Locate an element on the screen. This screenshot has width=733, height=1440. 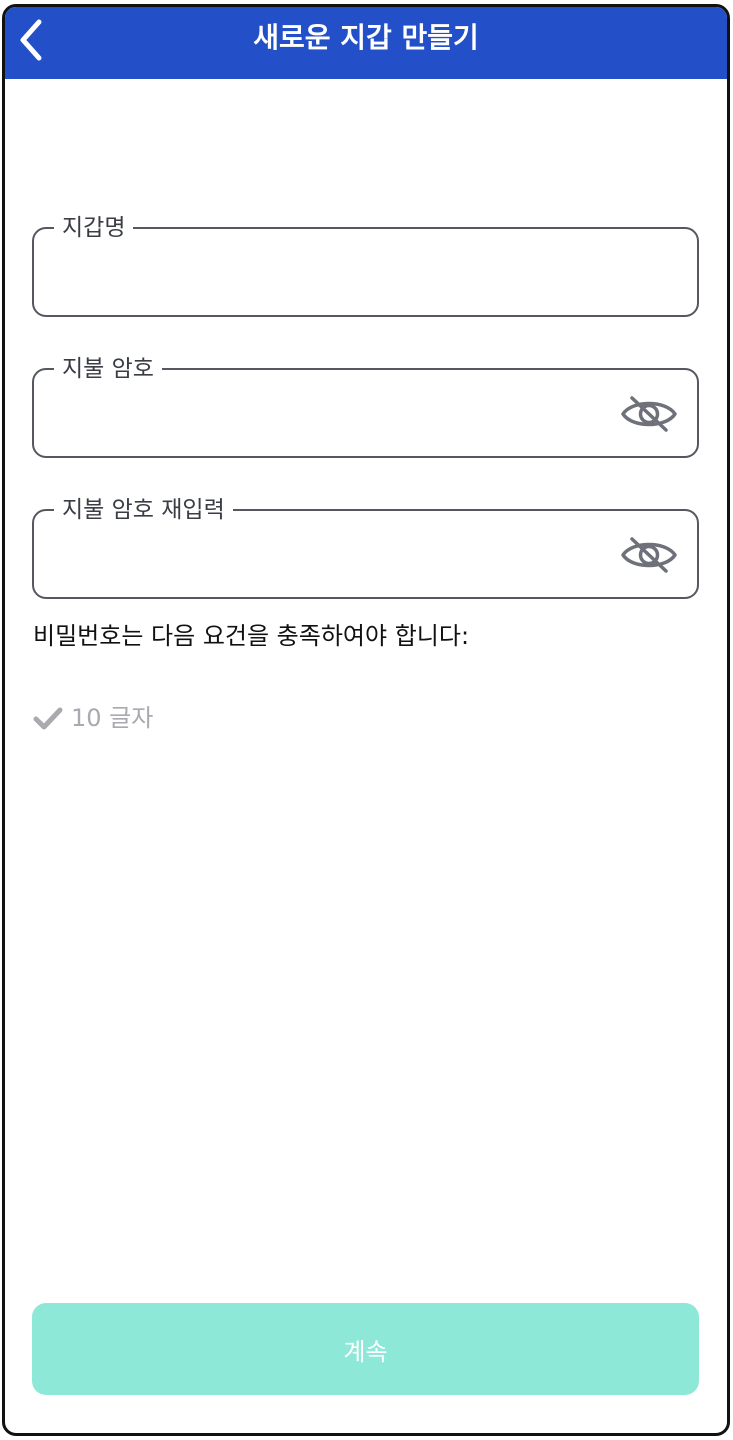
page-title: 새로운 지갑 만들기 is located at coordinates (366, 37).